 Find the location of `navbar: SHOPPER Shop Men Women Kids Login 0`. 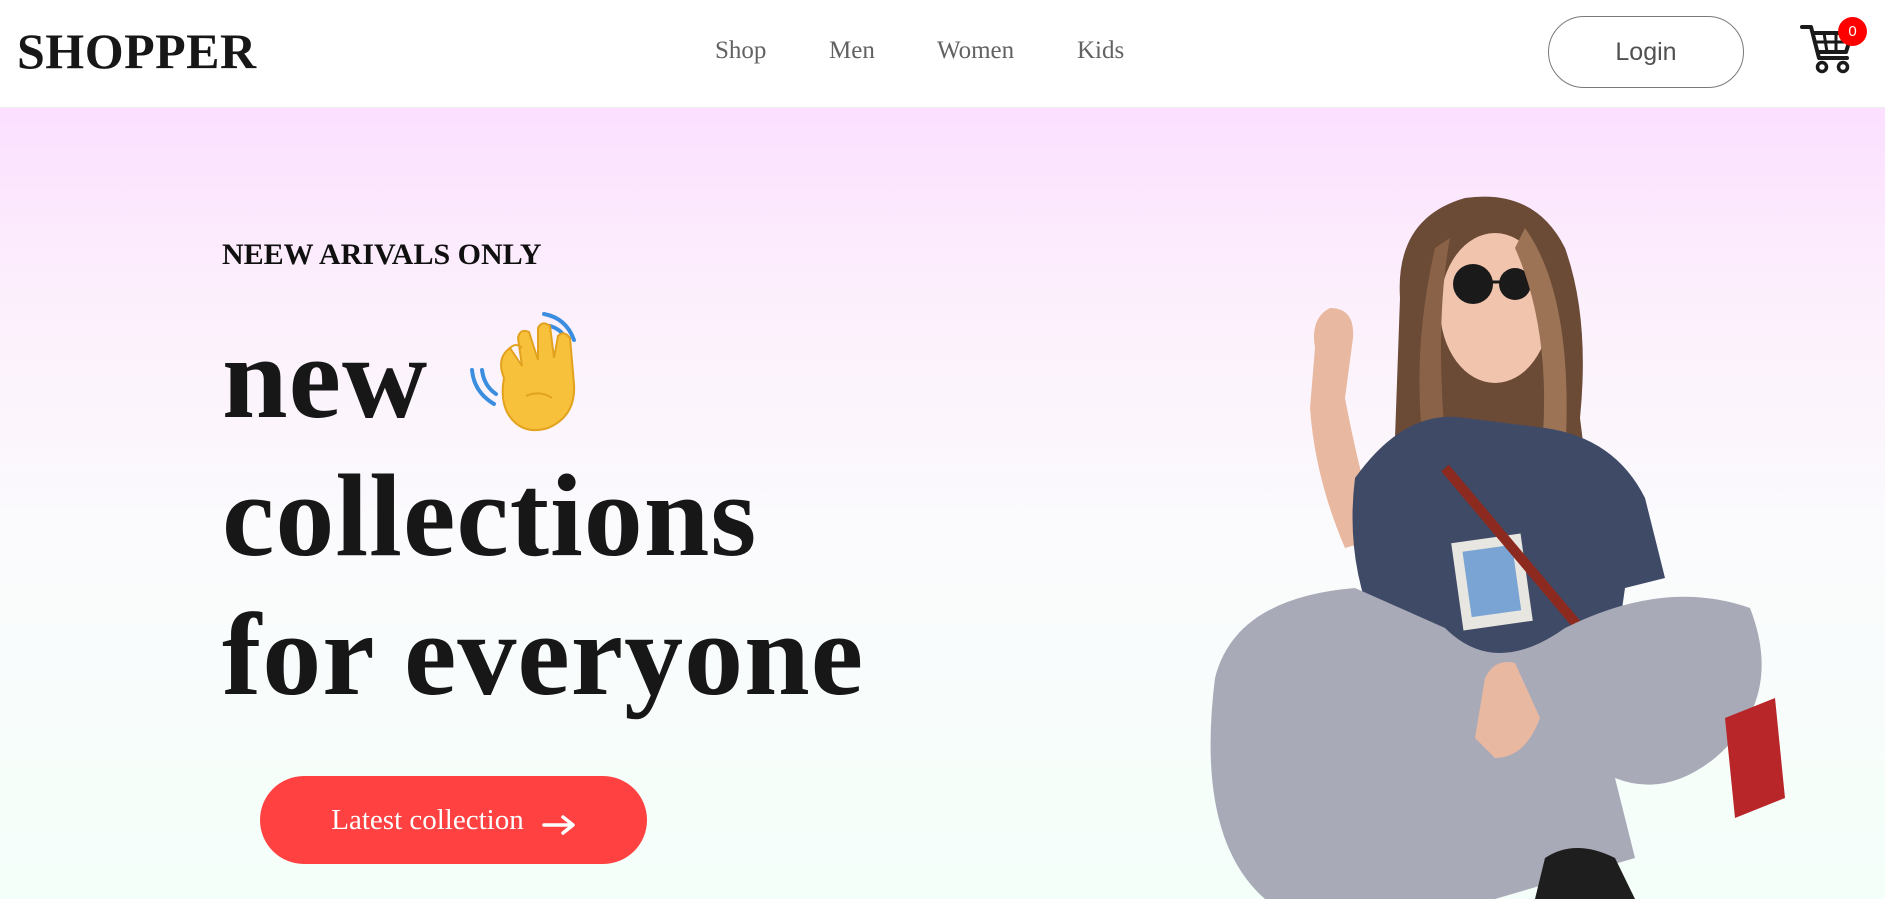

navbar: SHOPPER Shop Men Women Kids Login 0 is located at coordinates (942, 54).